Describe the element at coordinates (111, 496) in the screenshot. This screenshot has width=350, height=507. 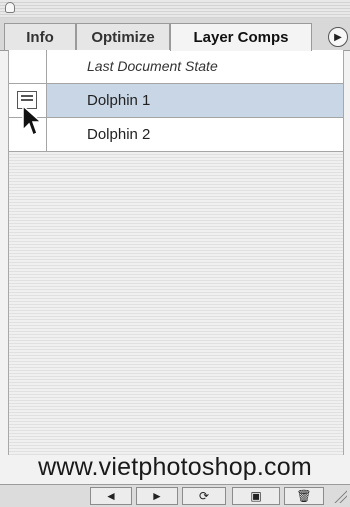
I see `previous-comp-button: ◄` at that location.